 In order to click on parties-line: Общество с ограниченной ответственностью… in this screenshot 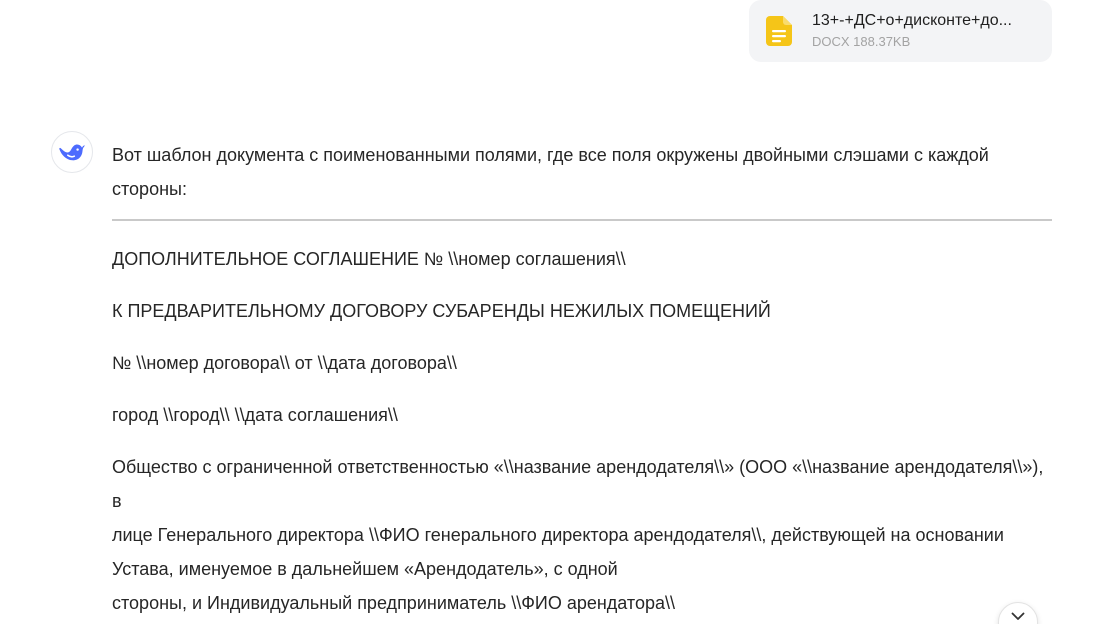, I will do `click(578, 484)`.